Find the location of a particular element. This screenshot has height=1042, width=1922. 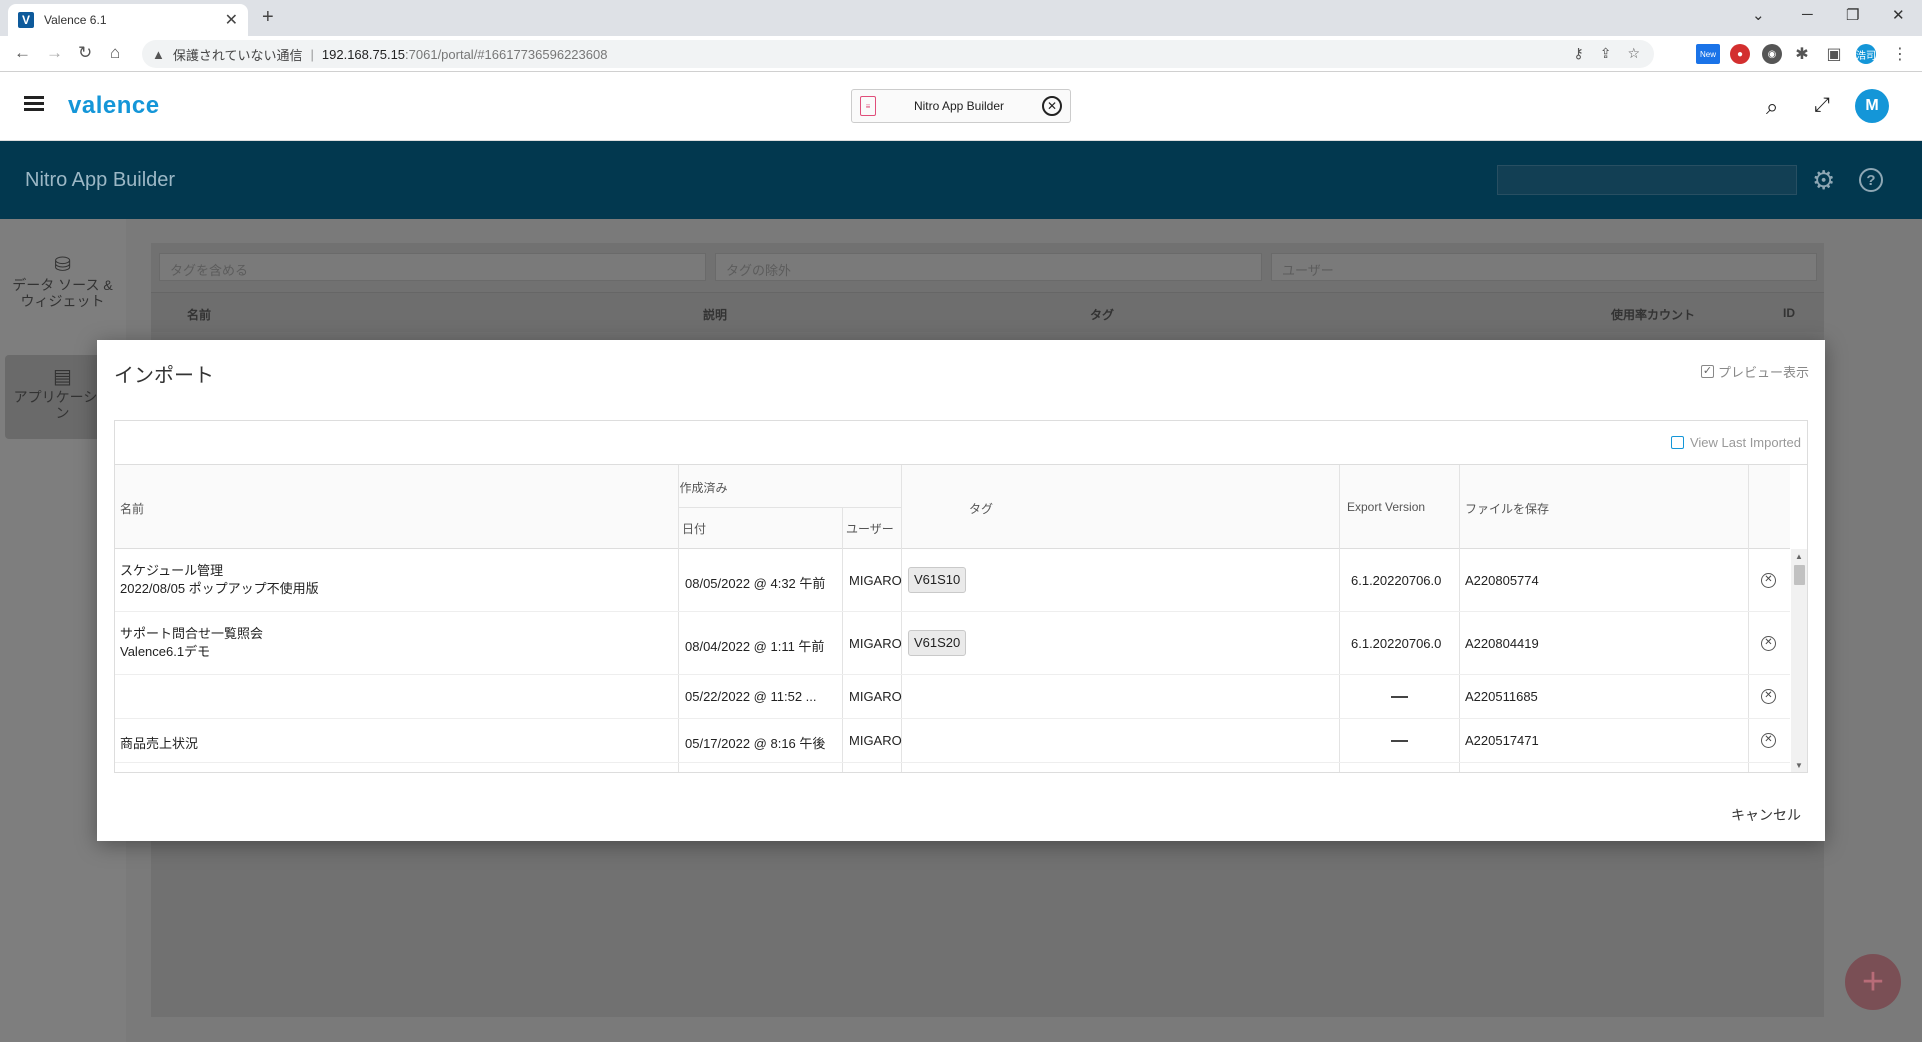

bookmark-star-icon: ☆ is located at coordinates (1633, 53).